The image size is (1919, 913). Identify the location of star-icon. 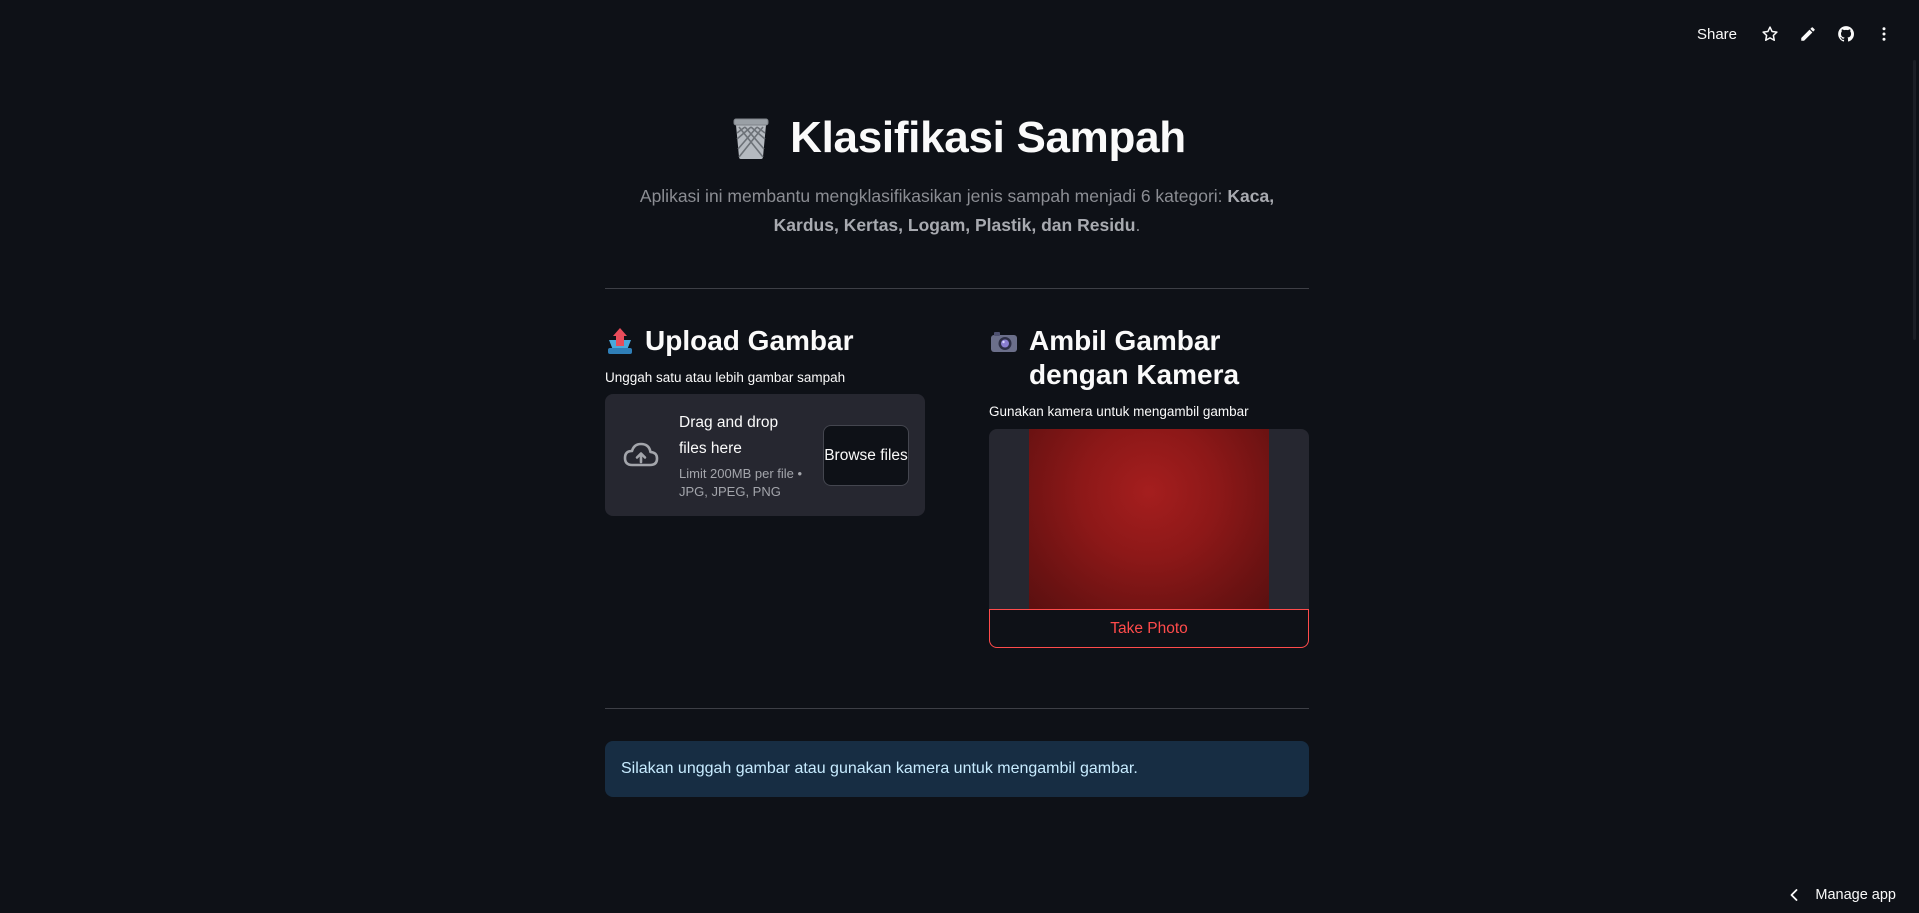
(1770, 34).